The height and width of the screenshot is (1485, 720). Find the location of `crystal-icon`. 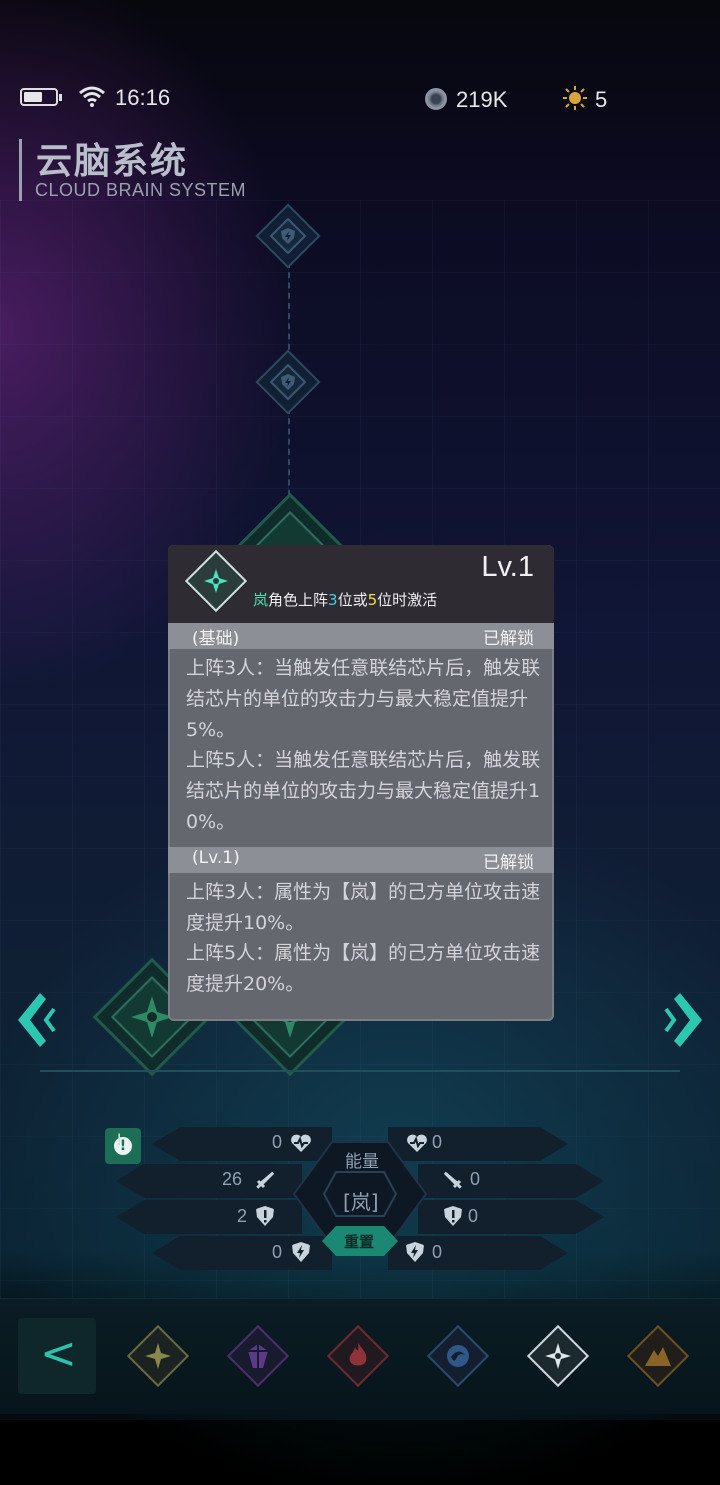

crystal-icon is located at coordinates (258, 1356).